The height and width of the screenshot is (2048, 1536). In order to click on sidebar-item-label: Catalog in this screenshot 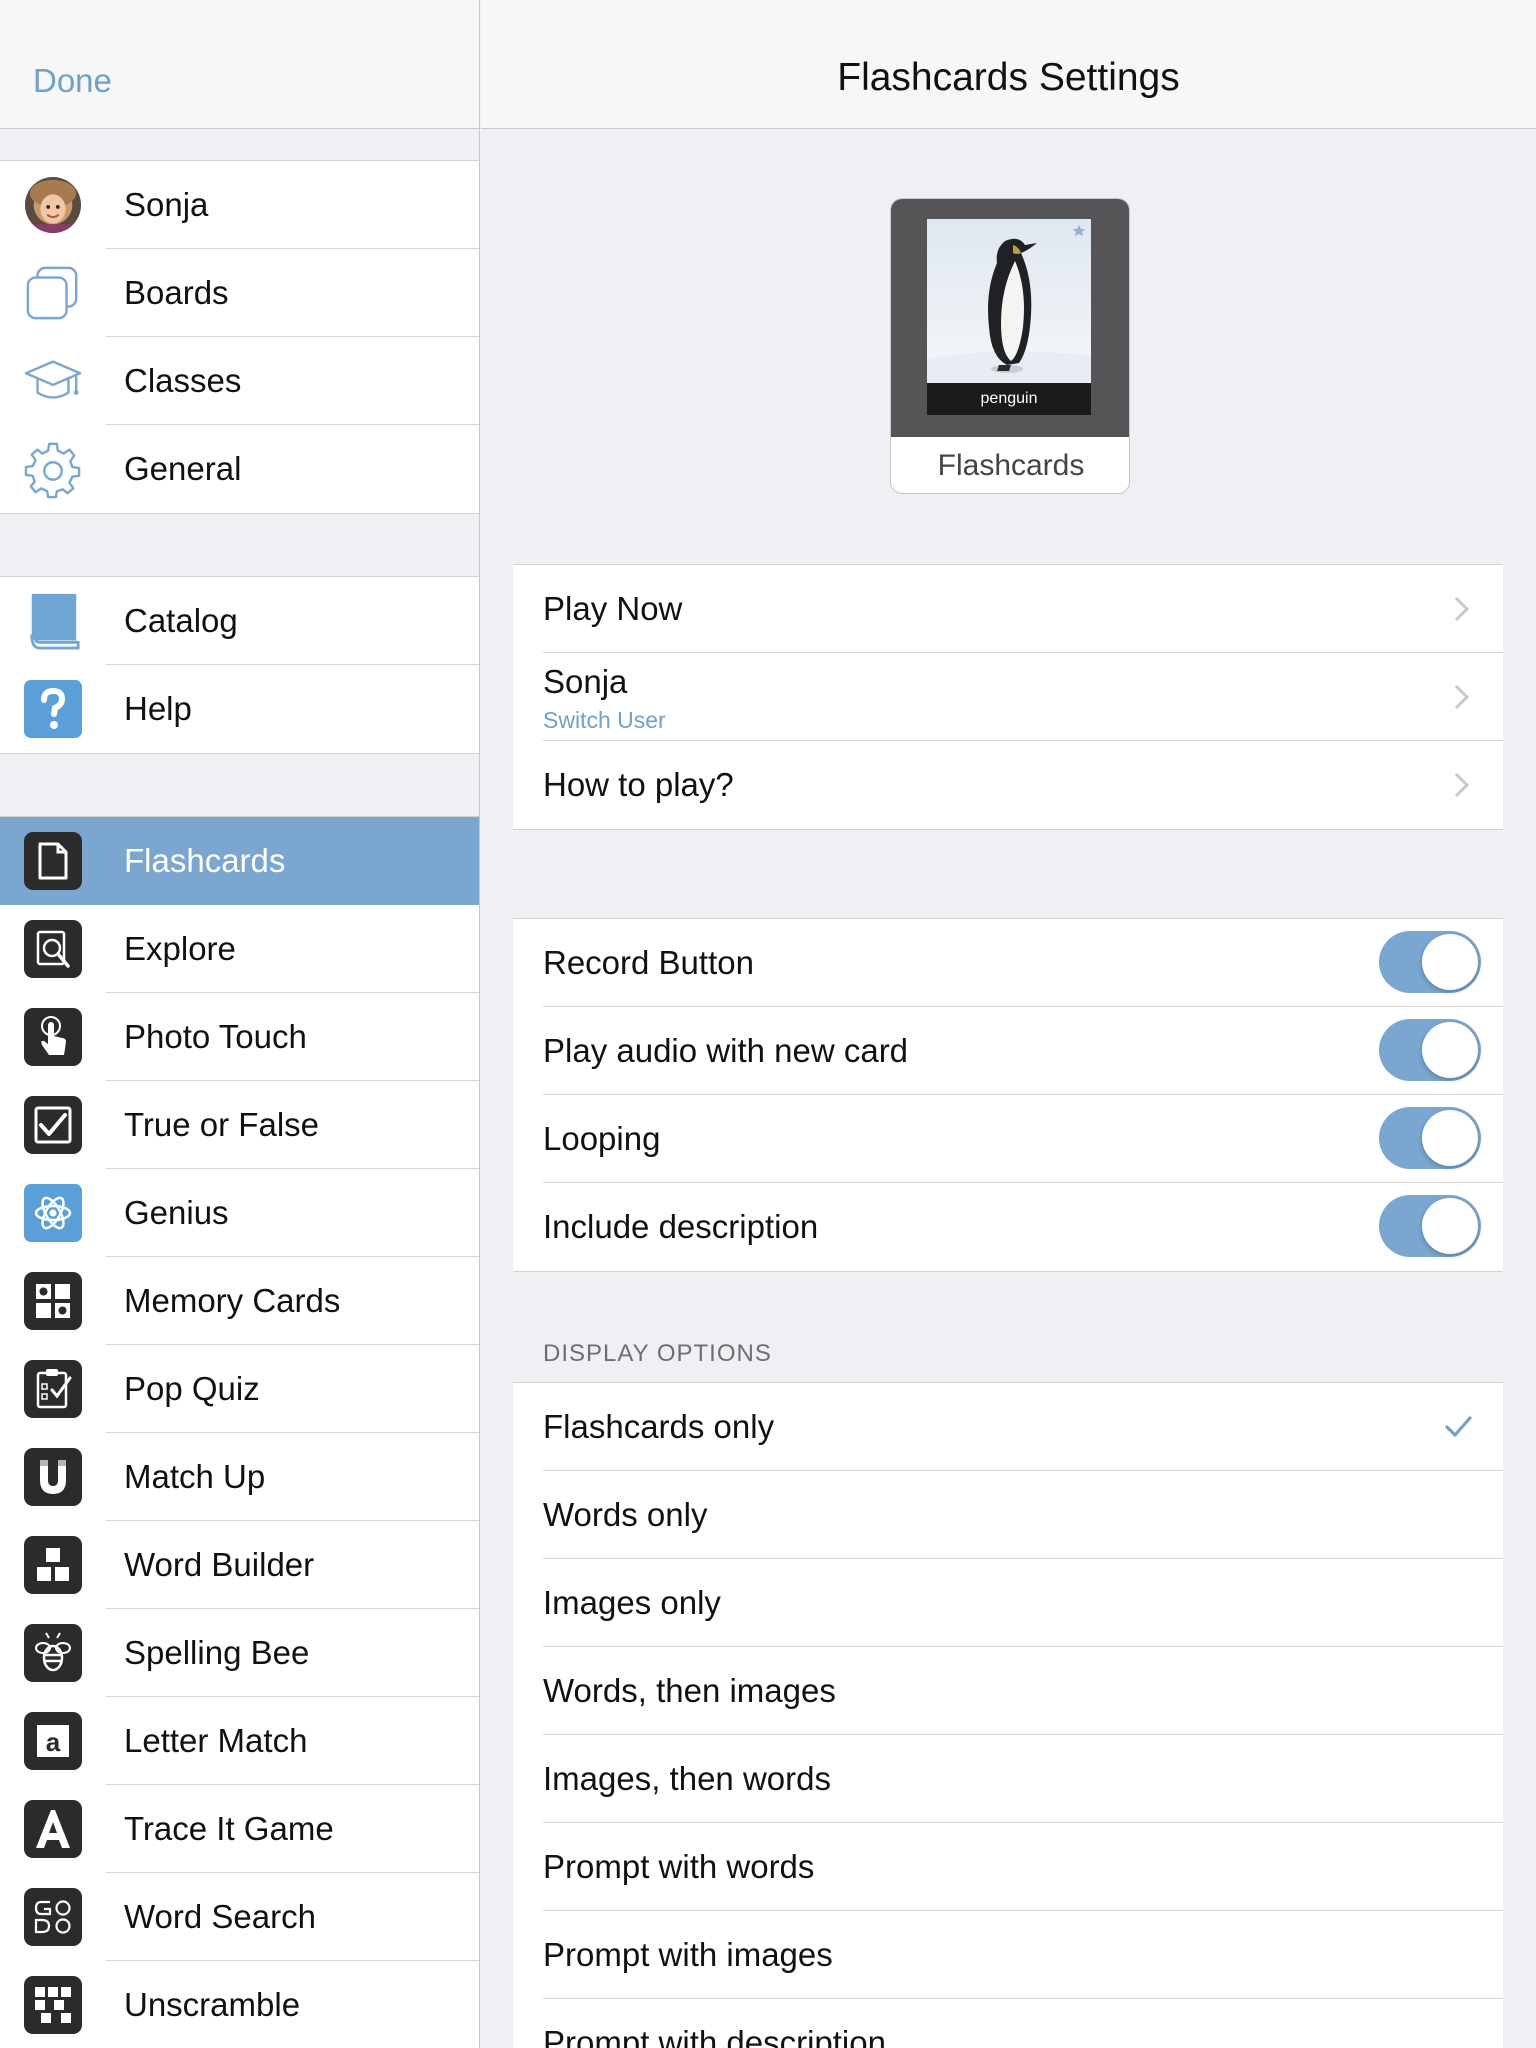, I will do `click(181, 620)`.